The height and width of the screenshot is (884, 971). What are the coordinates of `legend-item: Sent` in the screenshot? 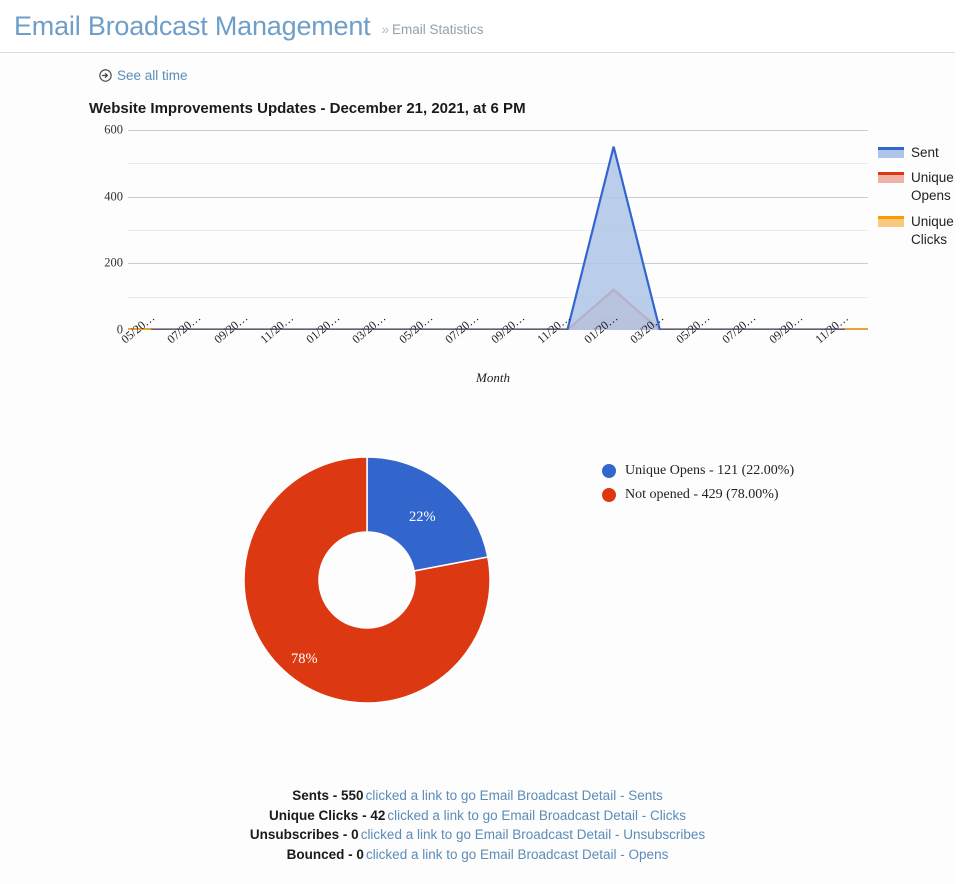 It's located at (923, 153).